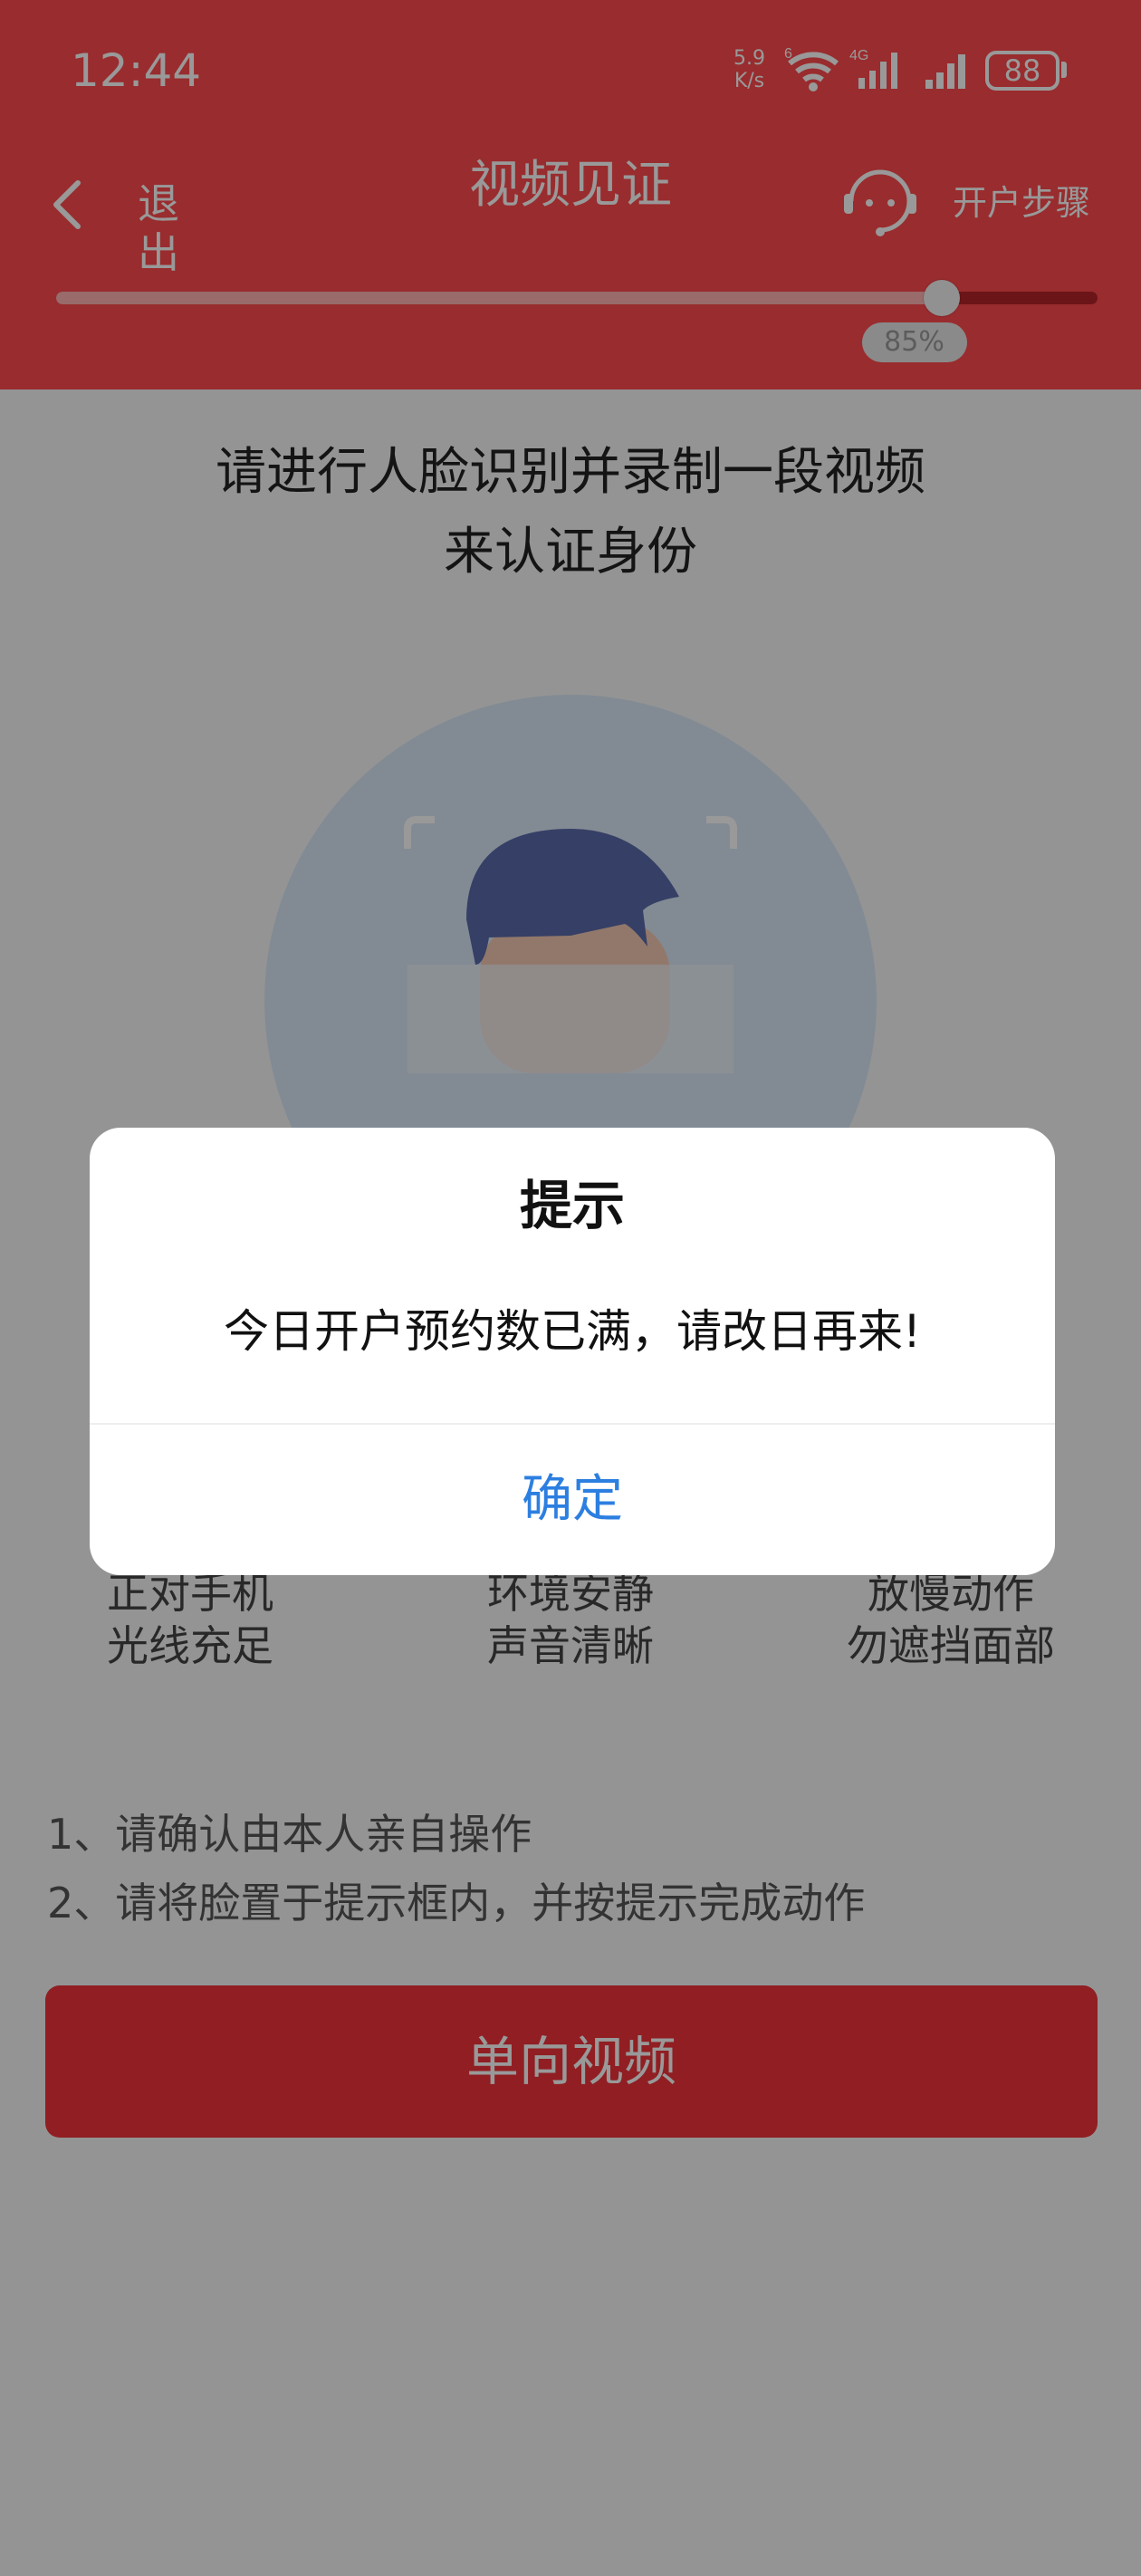 This screenshot has height=2576, width=1141. I want to click on confirm-button: 确定, so click(572, 1500).